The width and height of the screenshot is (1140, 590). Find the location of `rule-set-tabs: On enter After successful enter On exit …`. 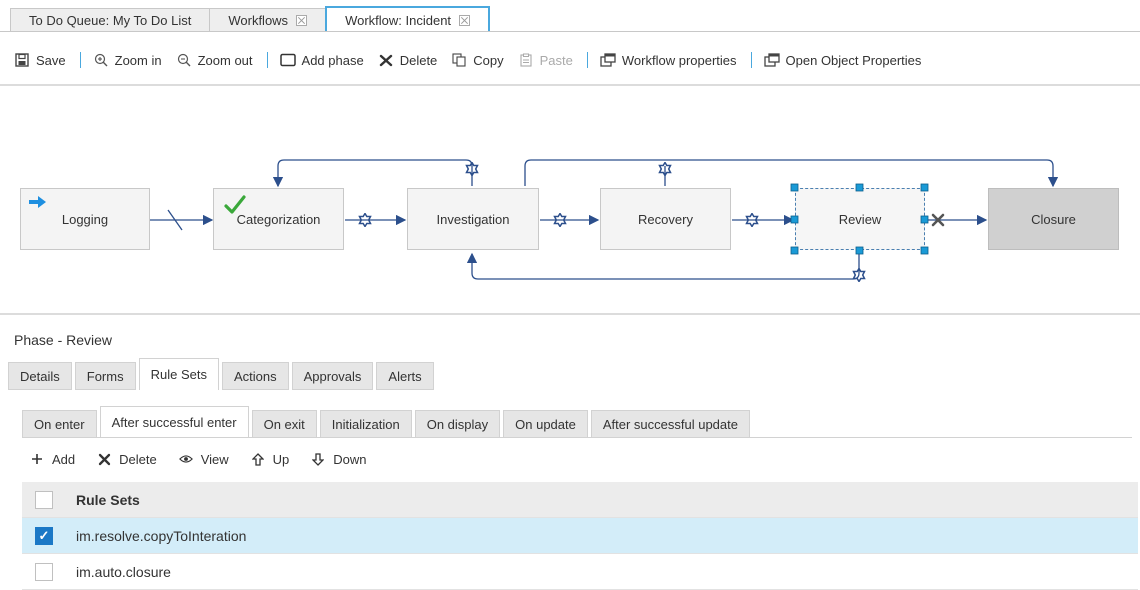

rule-set-tabs: On enter After successful enter On exit … is located at coordinates (387, 422).